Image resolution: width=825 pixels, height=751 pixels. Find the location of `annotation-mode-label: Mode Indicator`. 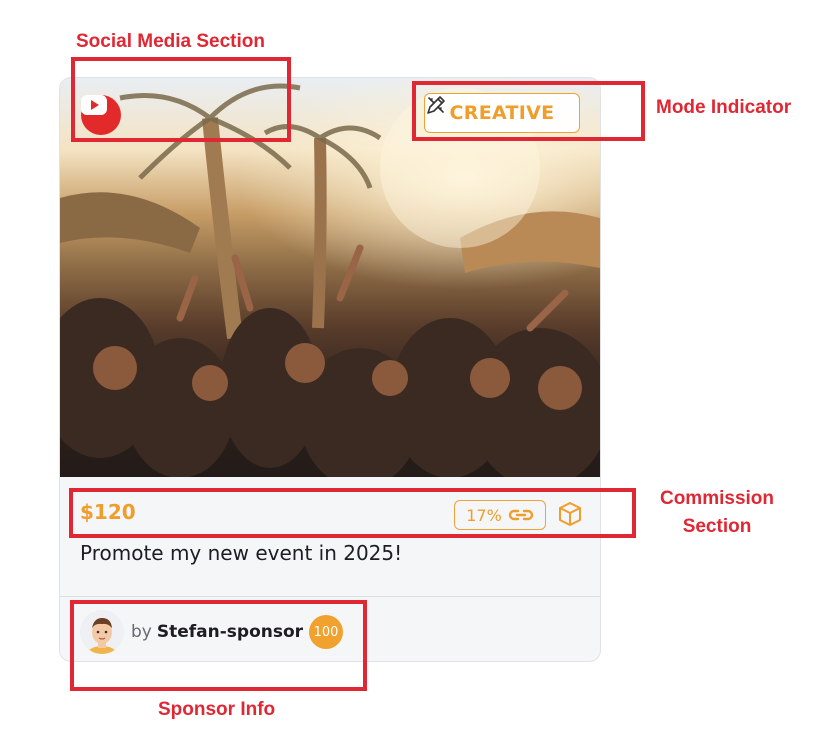

annotation-mode-label: Mode Indicator is located at coordinates (724, 107).